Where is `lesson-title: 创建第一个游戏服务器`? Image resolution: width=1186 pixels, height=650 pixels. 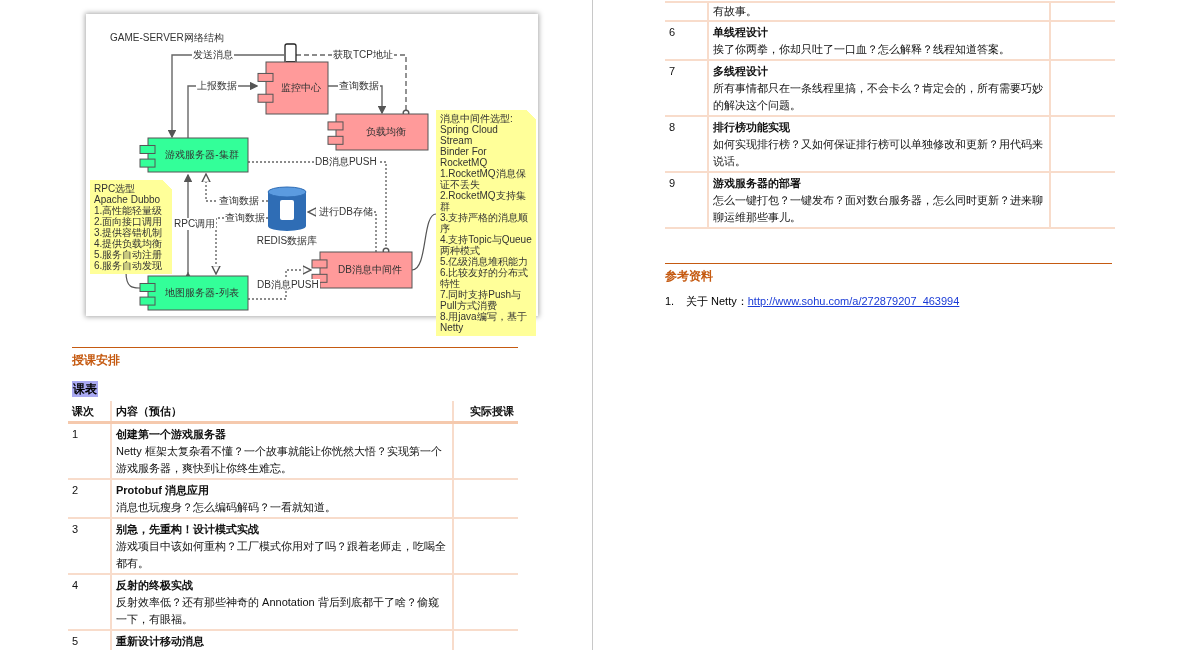 lesson-title: 创建第一个游戏服务器 is located at coordinates (171, 434).